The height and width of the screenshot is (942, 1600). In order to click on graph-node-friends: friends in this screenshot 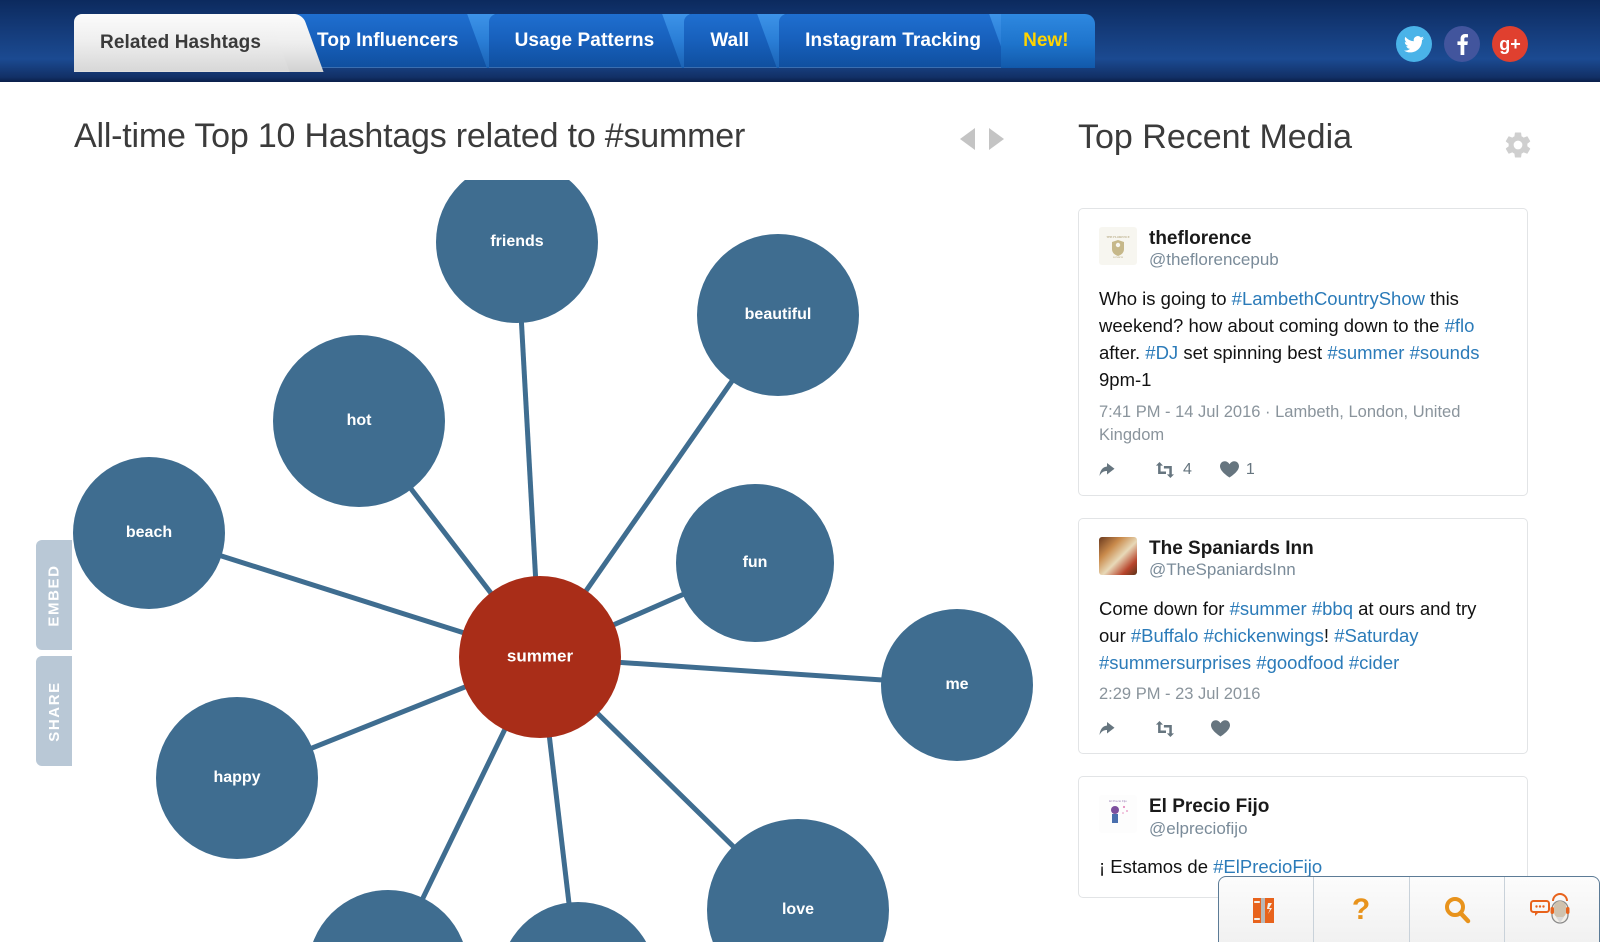, I will do `click(517, 251)`.